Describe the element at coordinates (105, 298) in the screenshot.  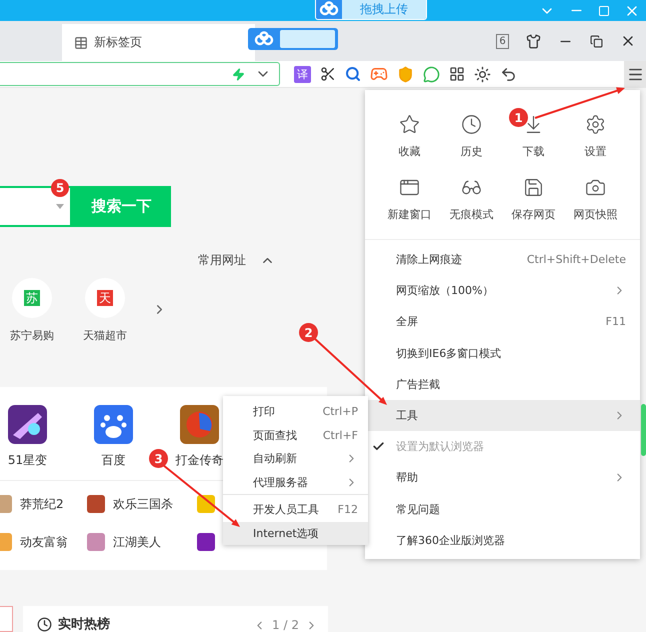
I see `site-icon: 天` at that location.